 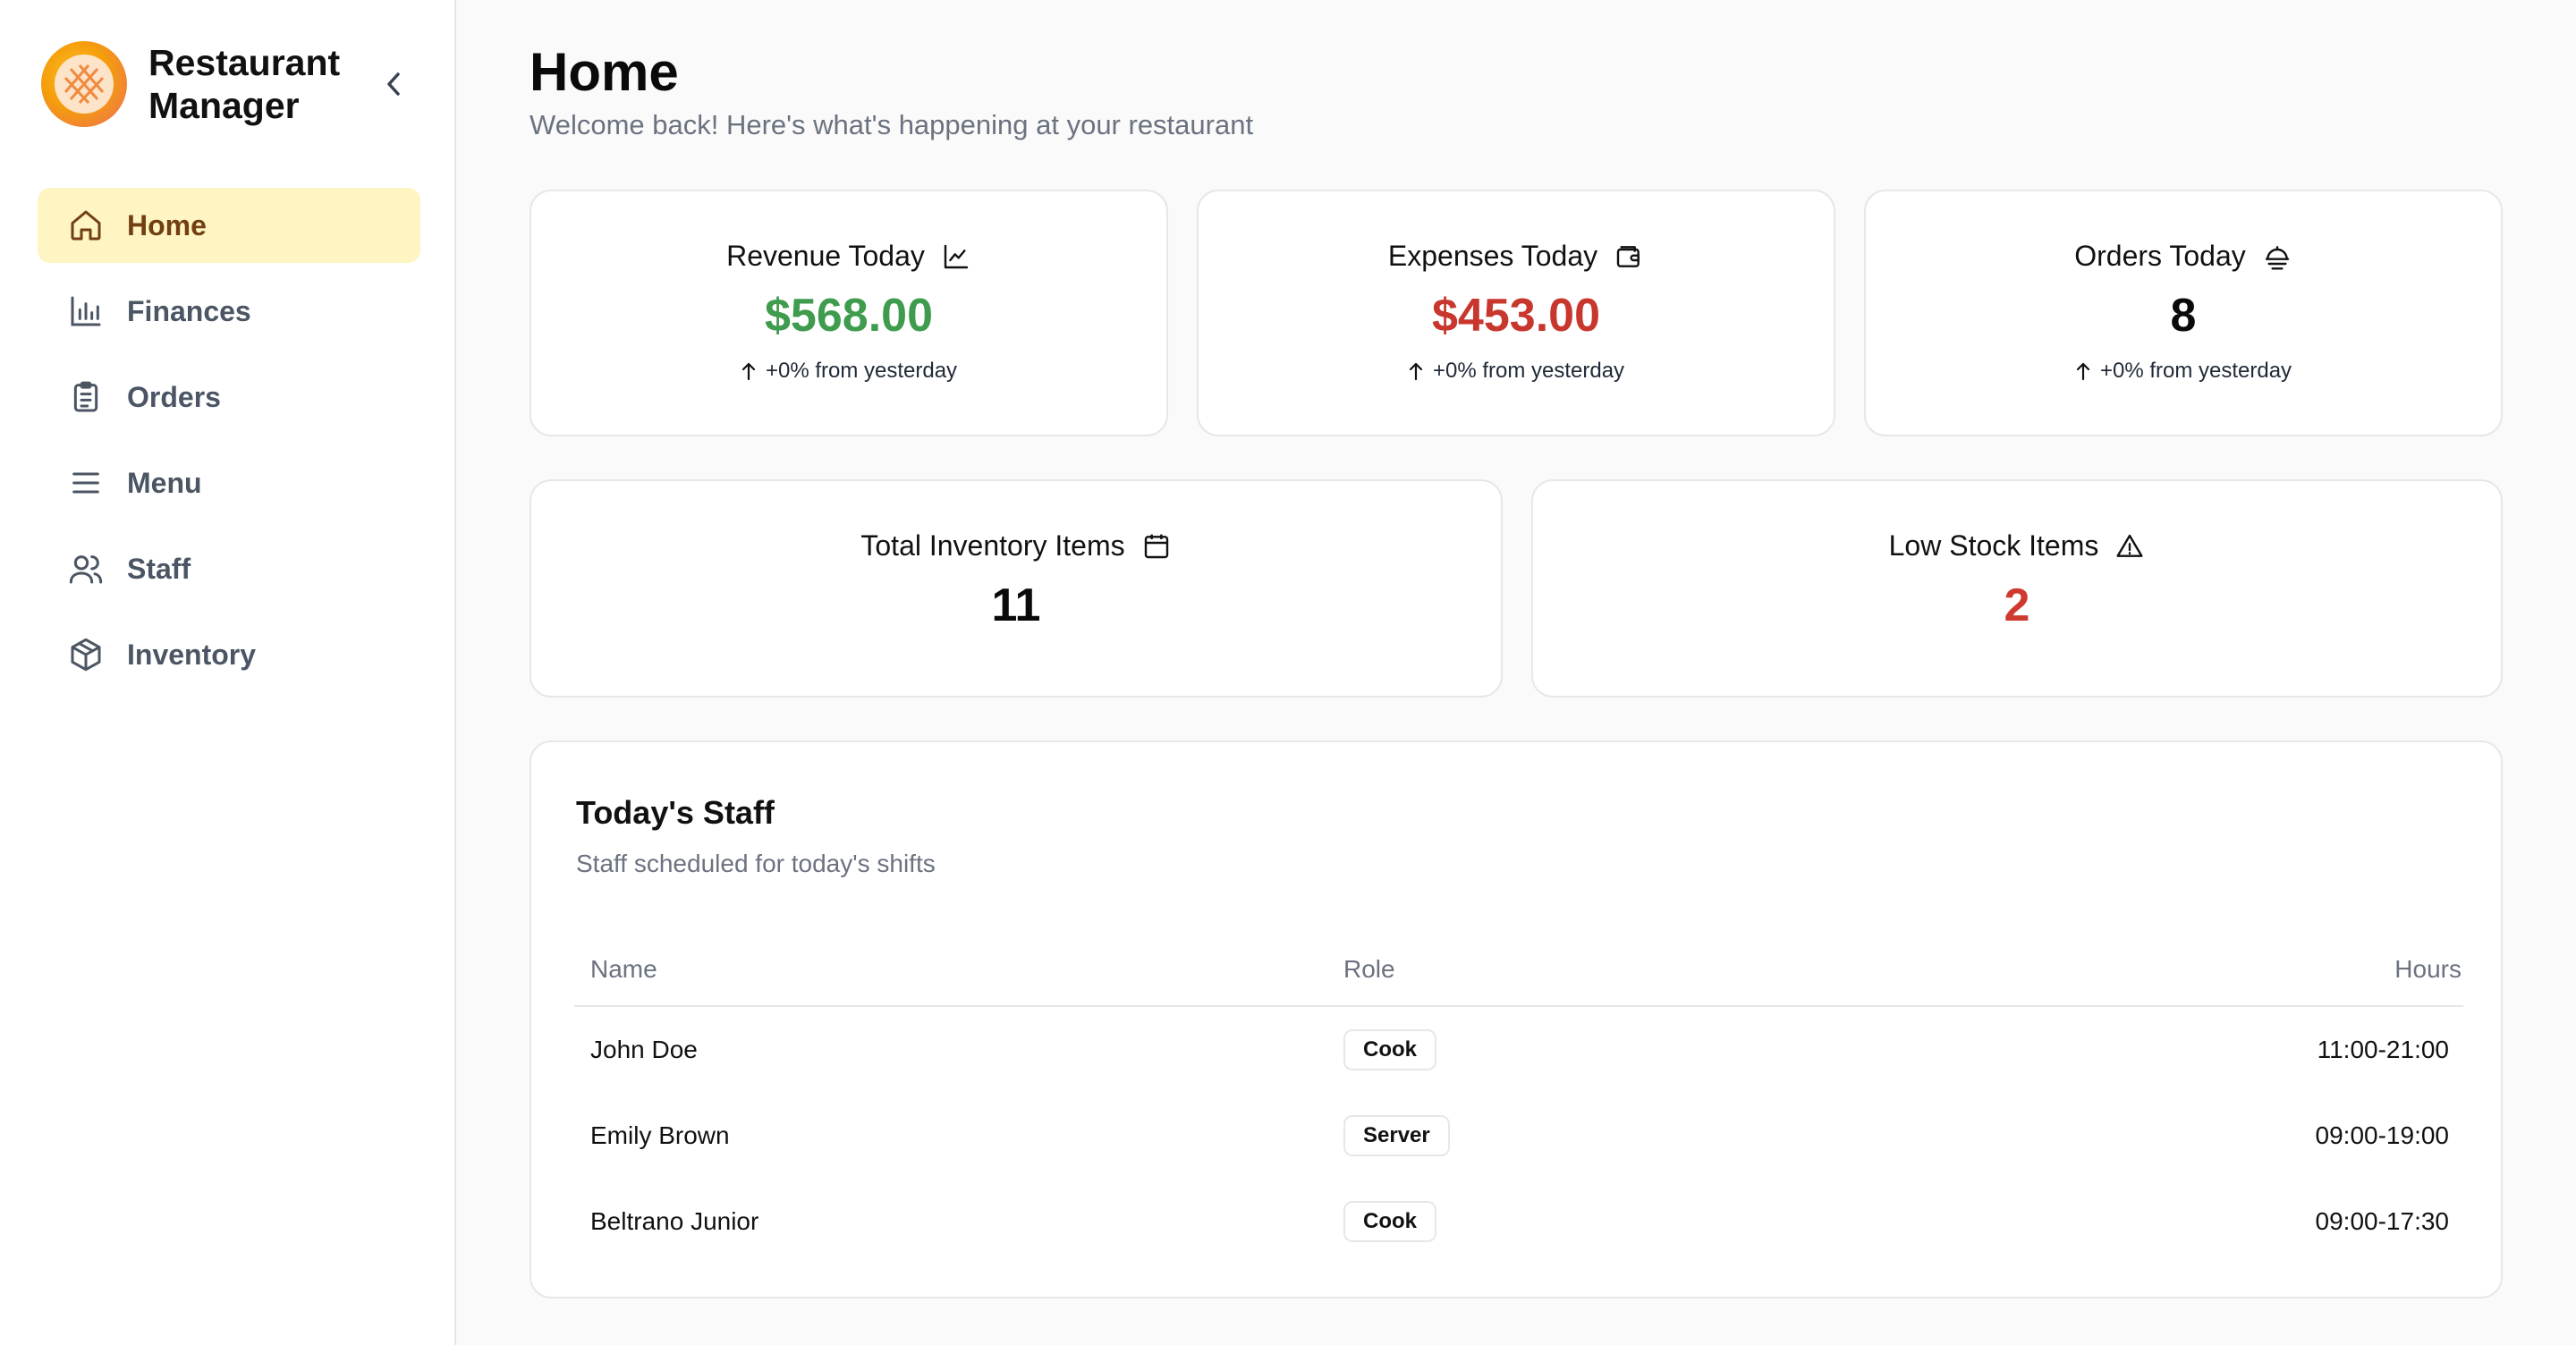 I want to click on sidebar-item-finances: Finances, so click(x=229, y=311).